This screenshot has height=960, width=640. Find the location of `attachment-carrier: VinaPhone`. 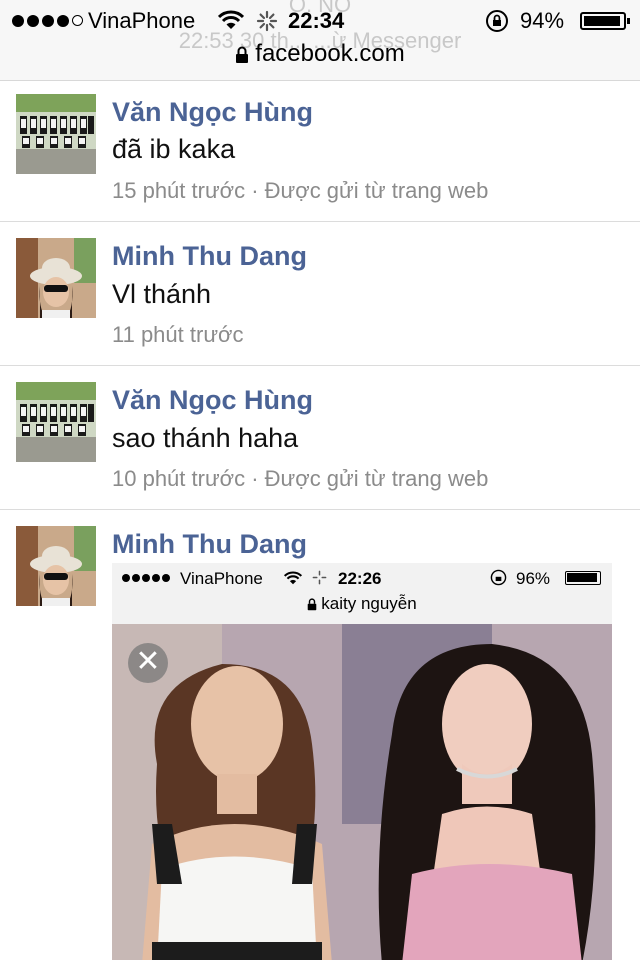

attachment-carrier: VinaPhone is located at coordinates (221, 578).